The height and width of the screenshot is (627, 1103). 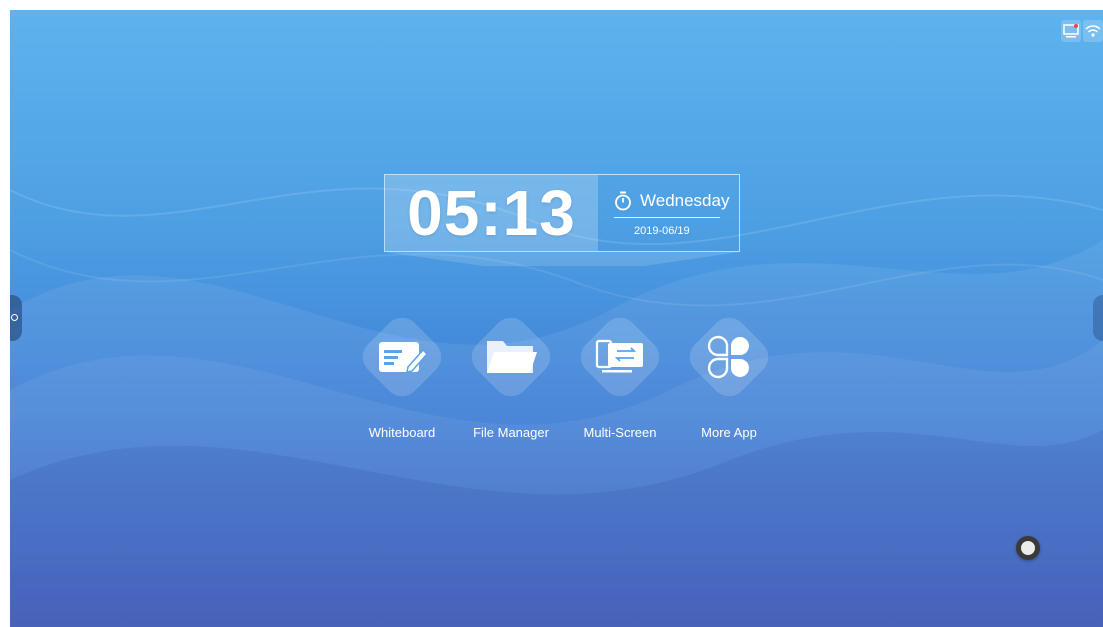 I want to click on floating-button-dot, so click(x=1028, y=548).